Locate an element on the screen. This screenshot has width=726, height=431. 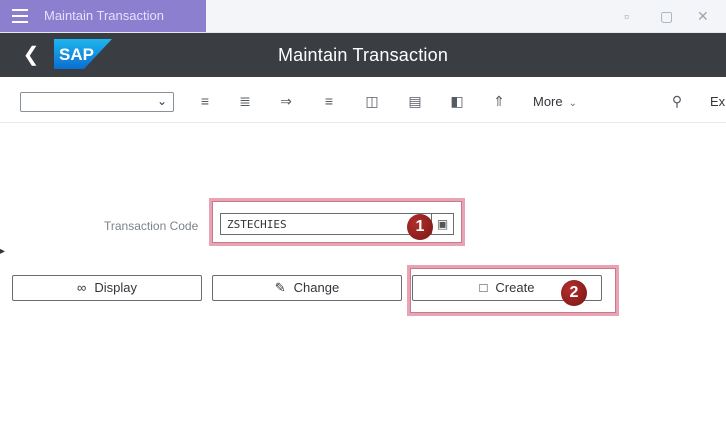
step-marker-1: 1 is located at coordinates (420, 227).